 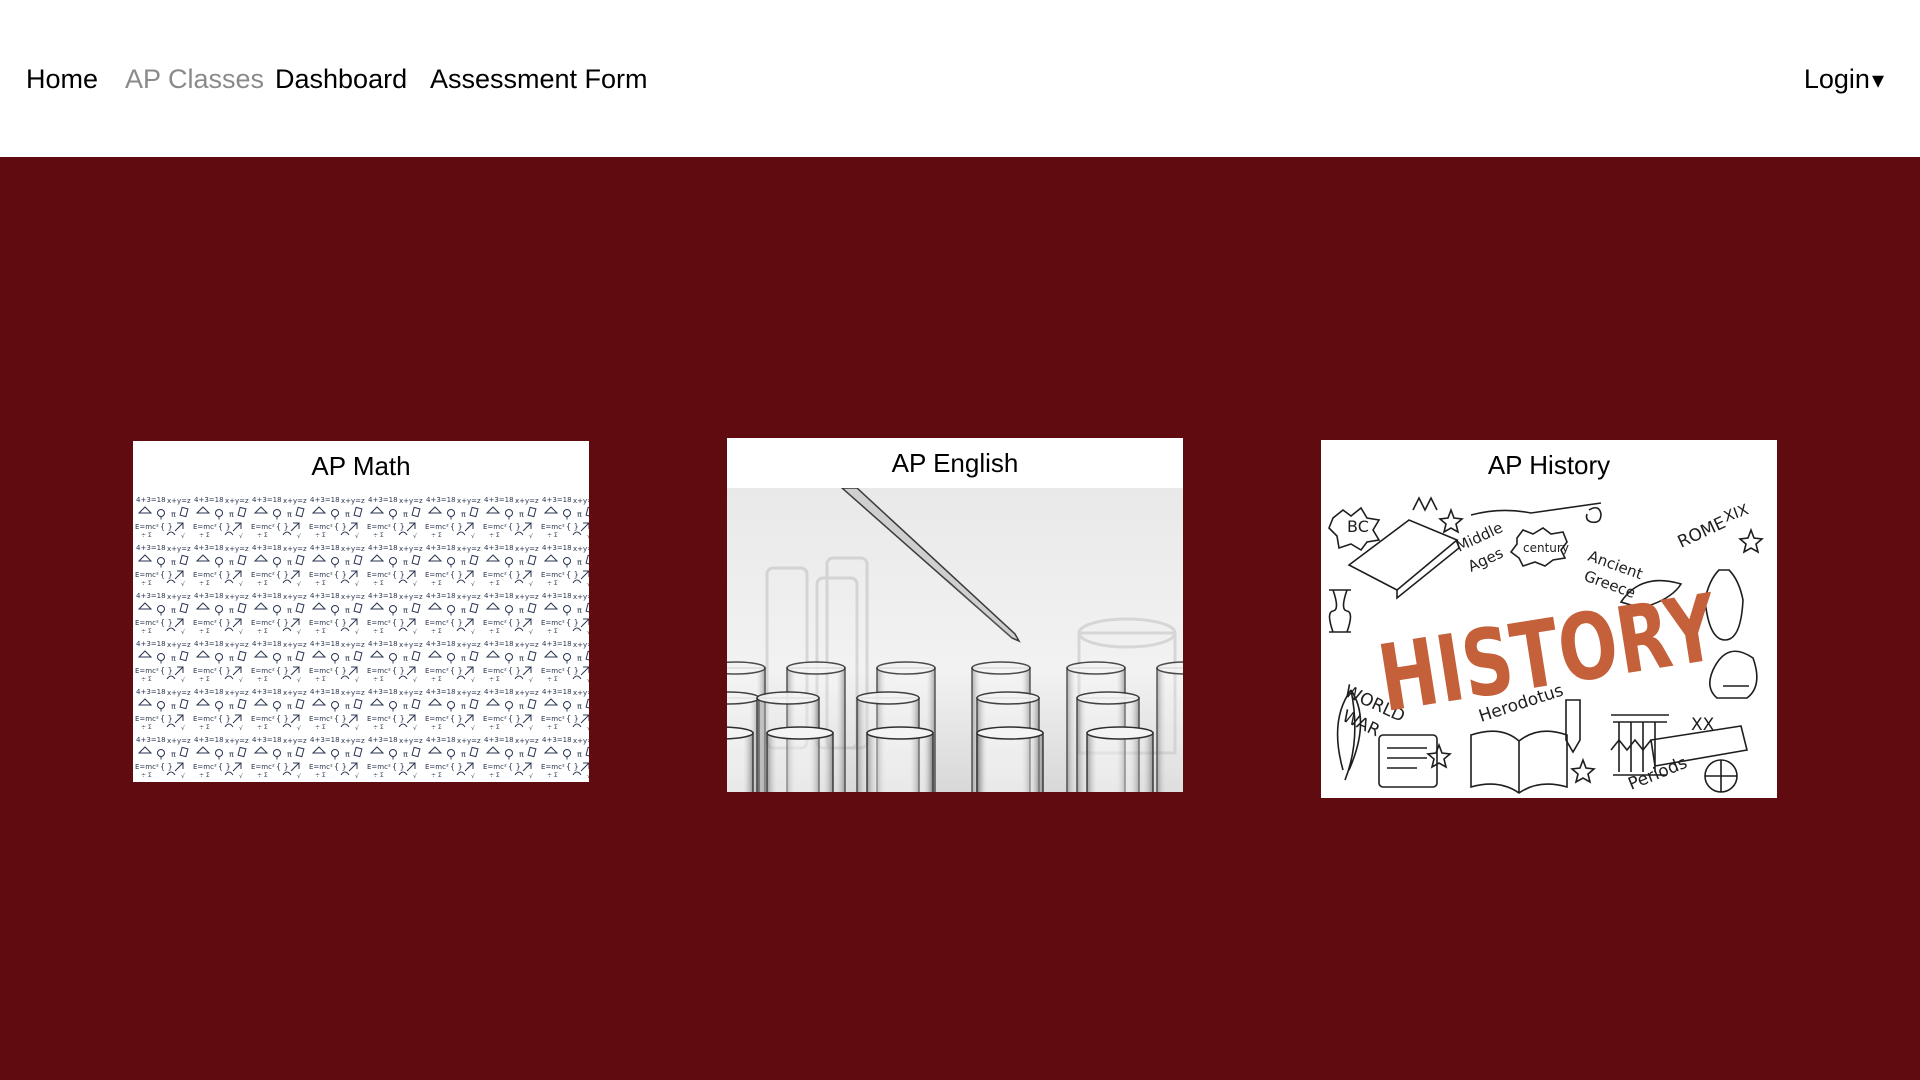 What do you see at coordinates (1546, 548) in the screenshot?
I see `svg-text: century` at bounding box center [1546, 548].